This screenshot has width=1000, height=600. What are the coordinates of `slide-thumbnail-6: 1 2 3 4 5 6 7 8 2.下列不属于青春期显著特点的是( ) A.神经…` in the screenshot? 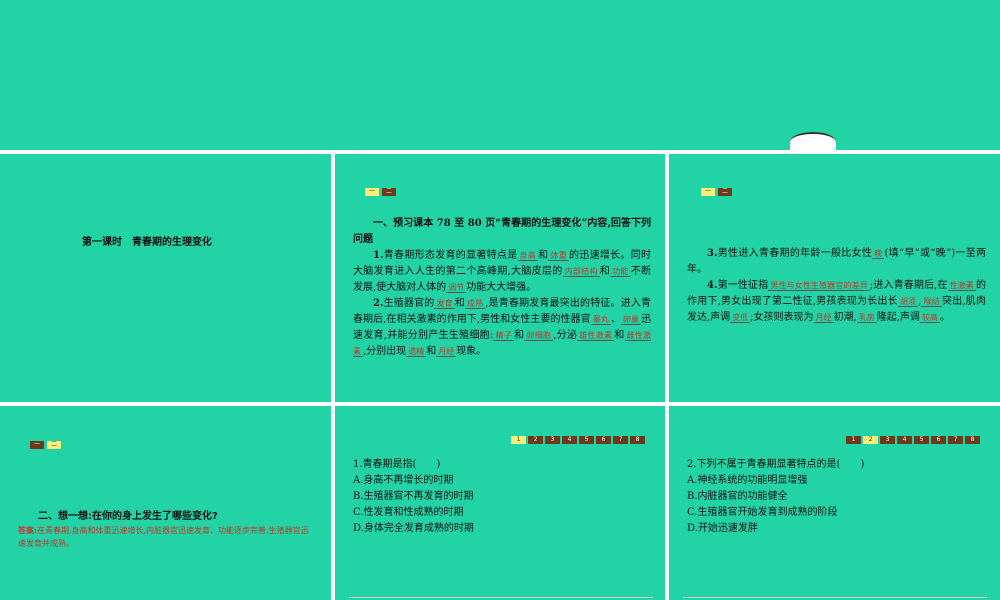 It's located at (834, 503).